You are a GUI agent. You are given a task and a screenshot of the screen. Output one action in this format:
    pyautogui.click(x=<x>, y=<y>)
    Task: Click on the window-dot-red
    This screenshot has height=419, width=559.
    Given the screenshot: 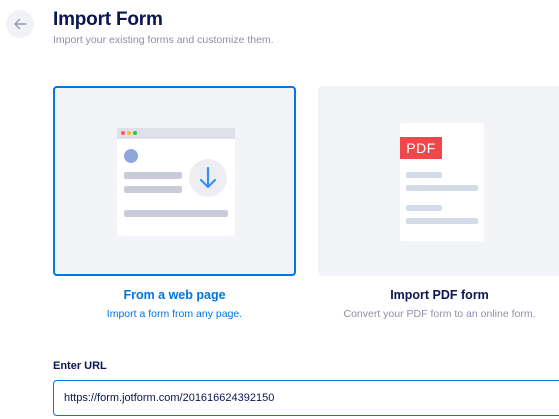 What is the action you would take?
    pyautogui.click(x=123, y=133)
    